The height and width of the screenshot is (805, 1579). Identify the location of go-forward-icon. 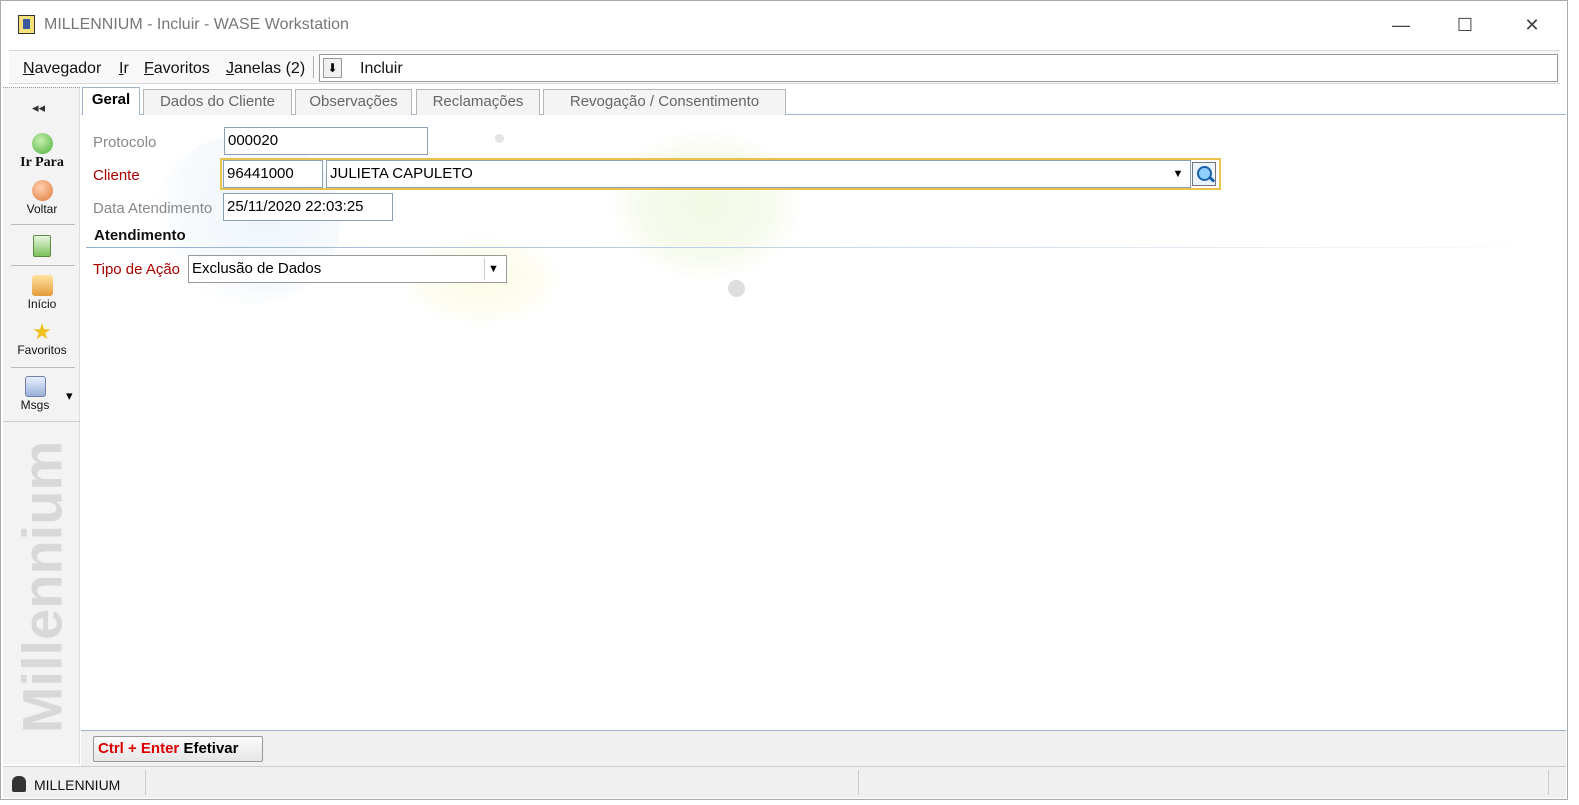
(42, 143).